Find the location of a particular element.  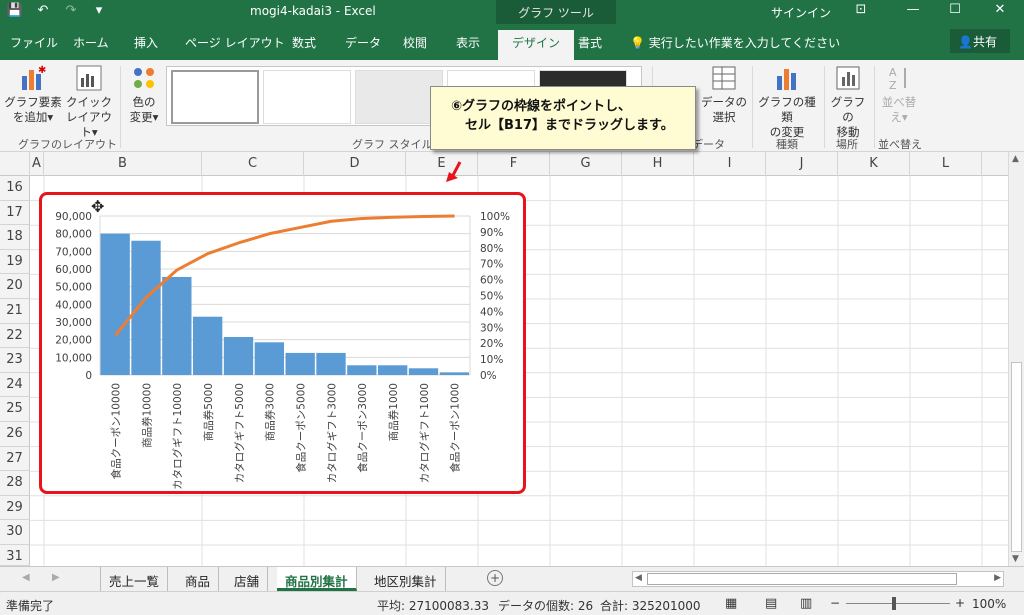

row-header: 30 is located at coordinates (15, 532).